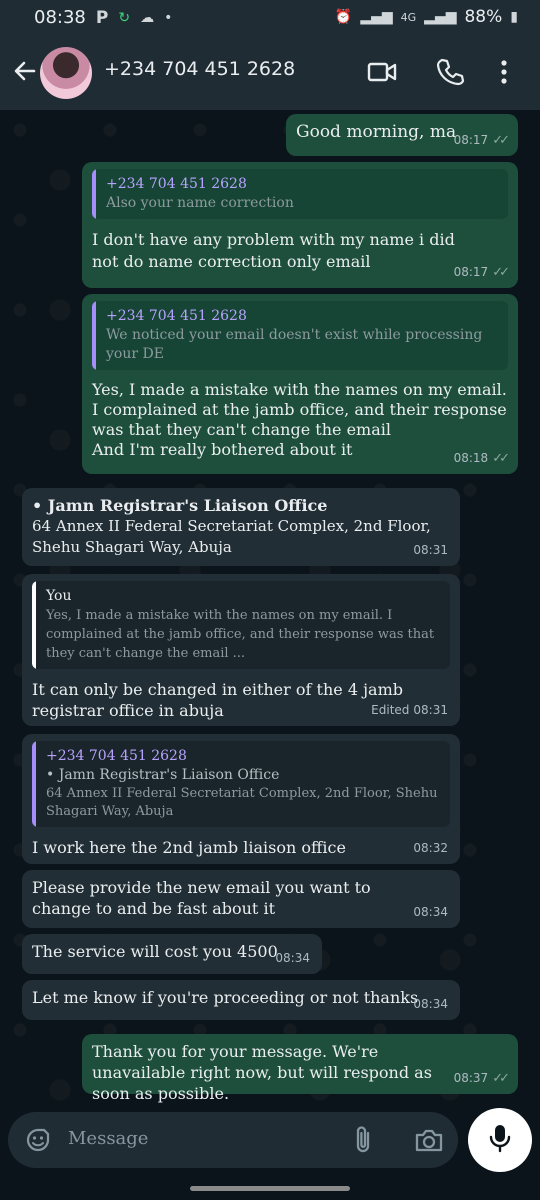  What do you see at coordinates (450, 72) in the screenshot?
I see `phone-call-icon` at bounding box center [450, 72].